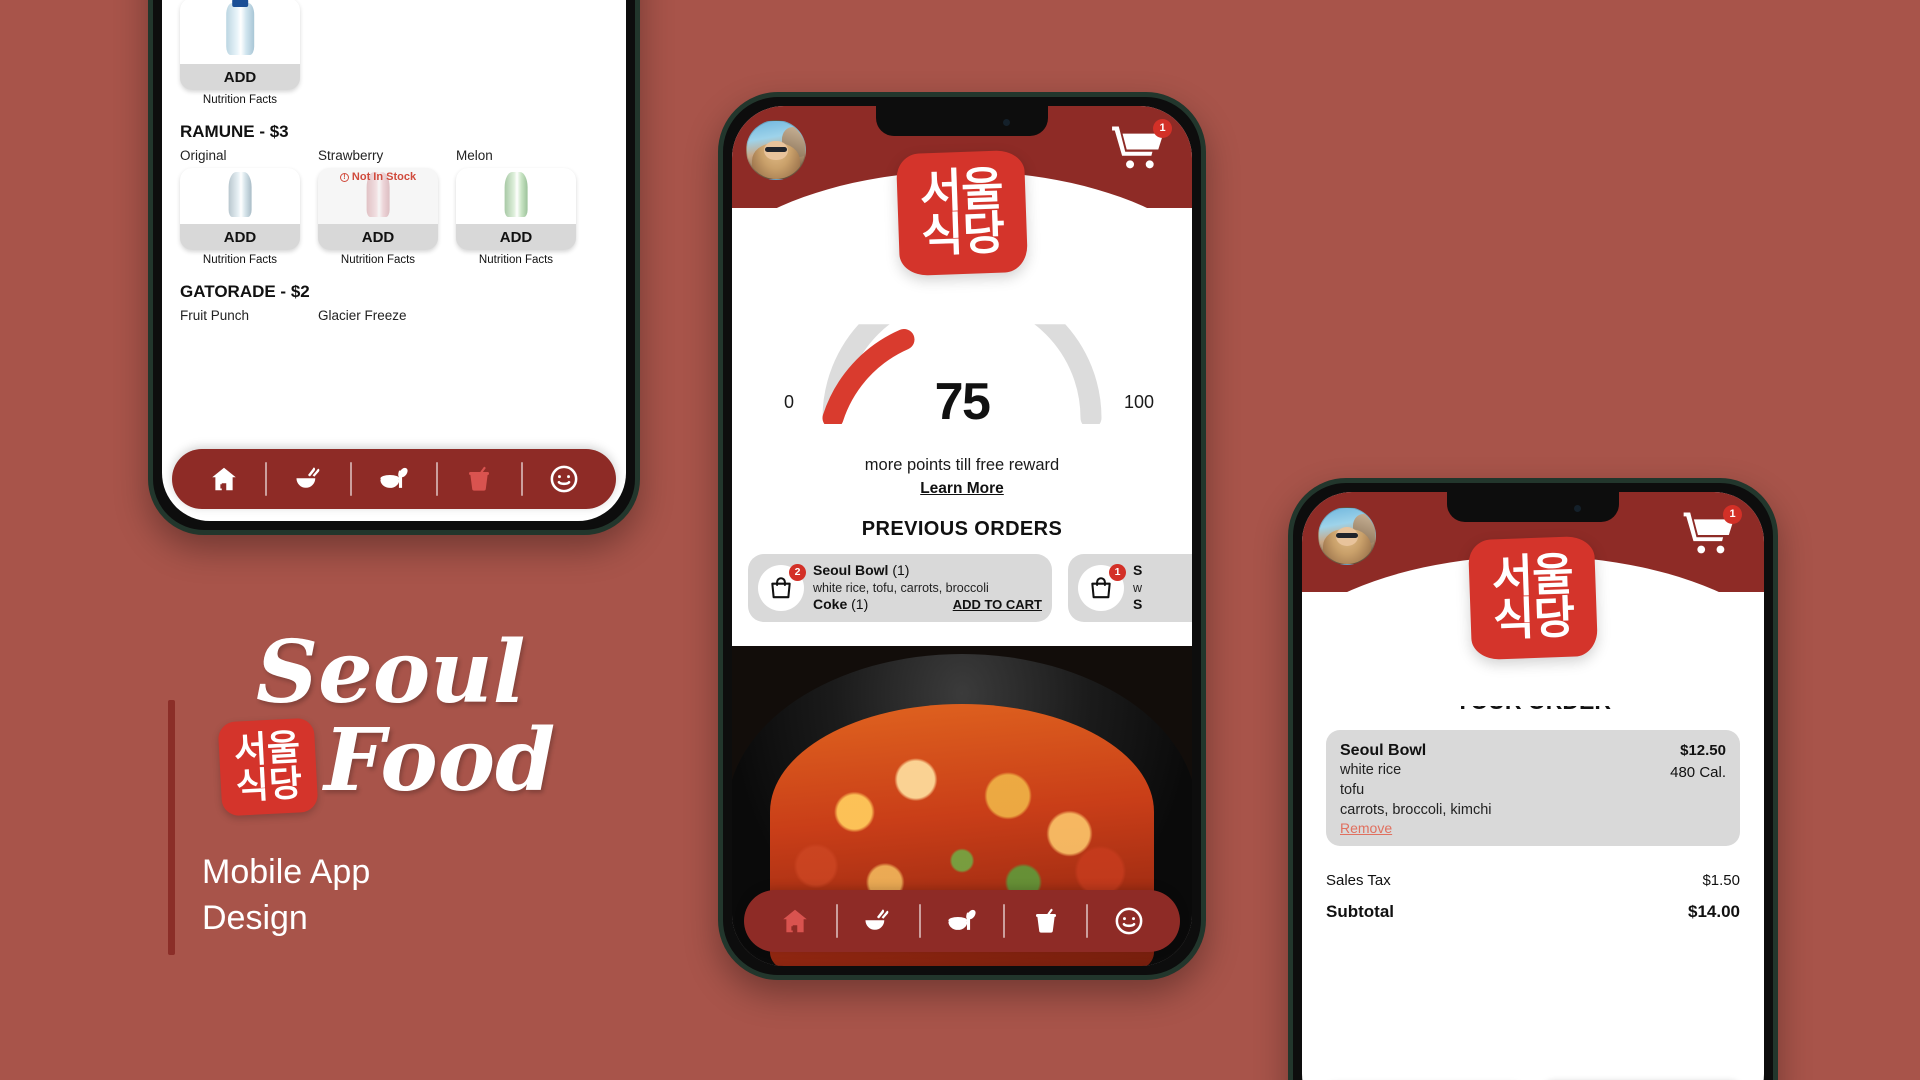 The width and height of the screenshot is (1920, 1080). What do you see at coordinates (1360, 911) in the screenshot?
I see `total-label: Subtotal` at bounding box center [1360, 911].